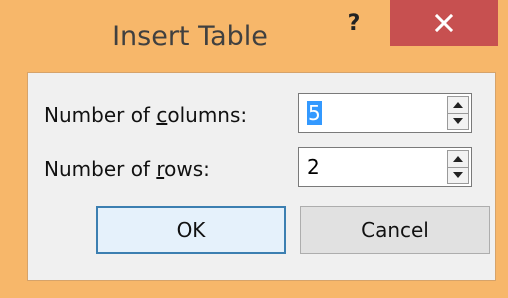 The height and width of the screenshot is (298, 508). I want to click on close-button, so click(444, 23).